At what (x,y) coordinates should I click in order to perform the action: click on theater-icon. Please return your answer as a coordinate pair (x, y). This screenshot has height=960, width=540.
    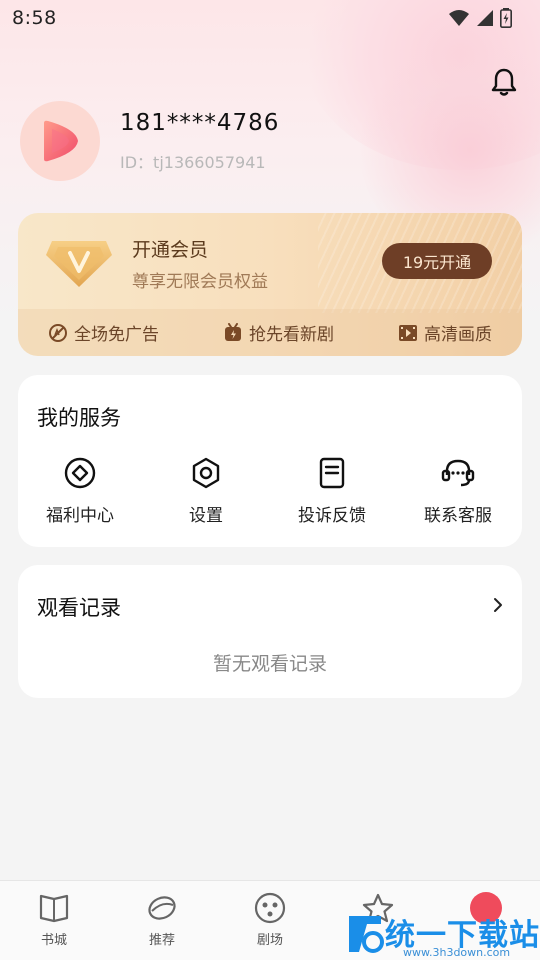
    Looking at the image, I should click on (270, 908).